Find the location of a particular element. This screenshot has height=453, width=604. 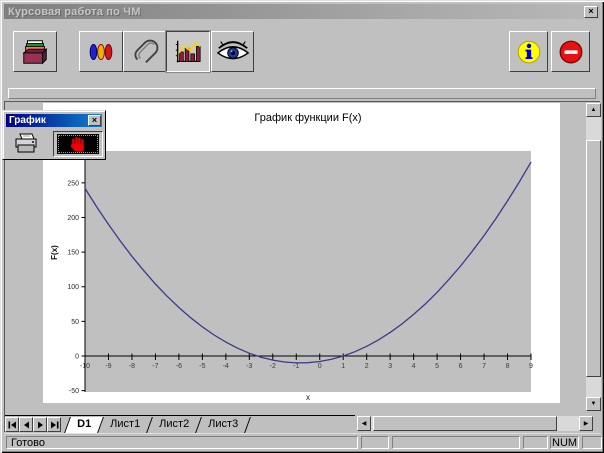

vertical-scroll-thumb is located at coordinates (593, 258).